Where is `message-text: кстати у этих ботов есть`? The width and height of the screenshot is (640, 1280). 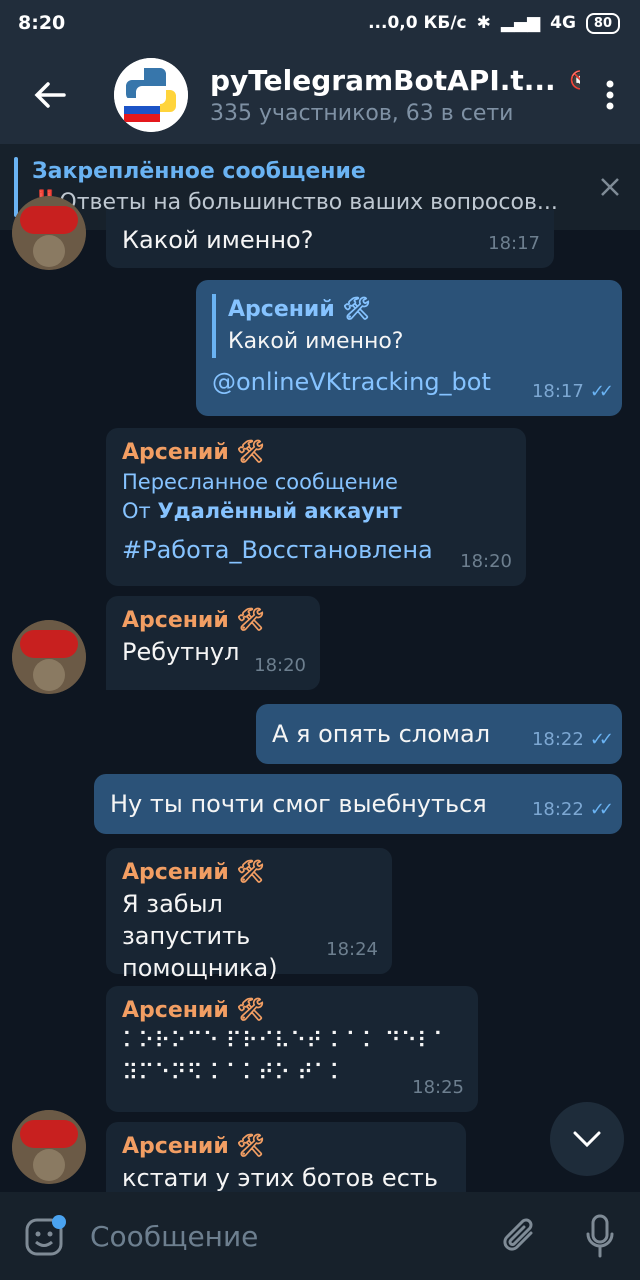
message-text: кстати у этих ботов есть is located at coordinates (280, 1178).